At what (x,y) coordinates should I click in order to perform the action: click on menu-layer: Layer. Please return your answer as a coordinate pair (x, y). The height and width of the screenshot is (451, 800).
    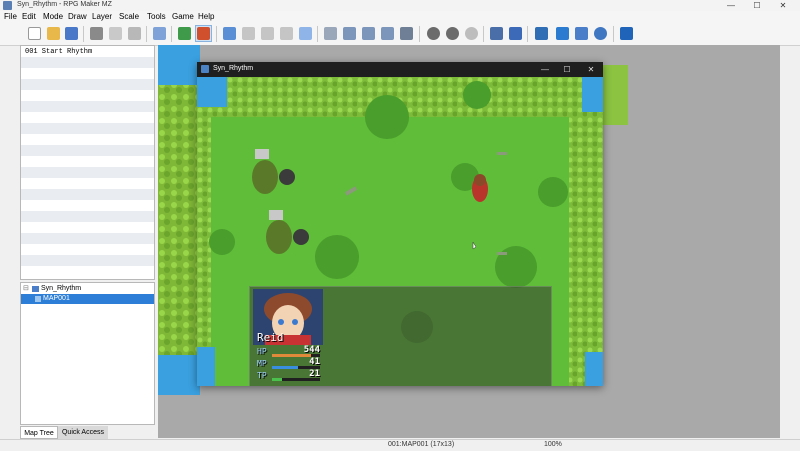
    Looking at the image, I should click on (102, 16).